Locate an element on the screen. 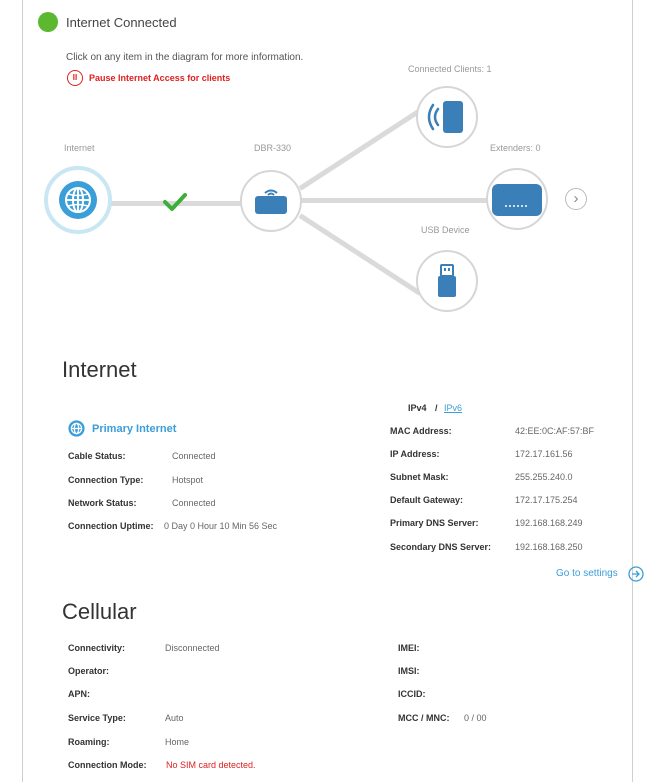  roaming-label: Roaming: is located at coordinates (89, 742).